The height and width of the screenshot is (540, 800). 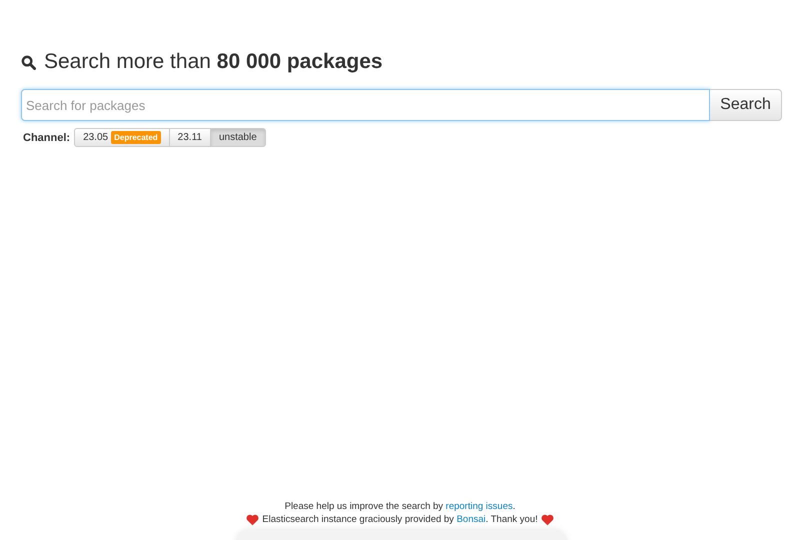 I want to click on footer-link: reporting issues, so click(x=479, y=506).